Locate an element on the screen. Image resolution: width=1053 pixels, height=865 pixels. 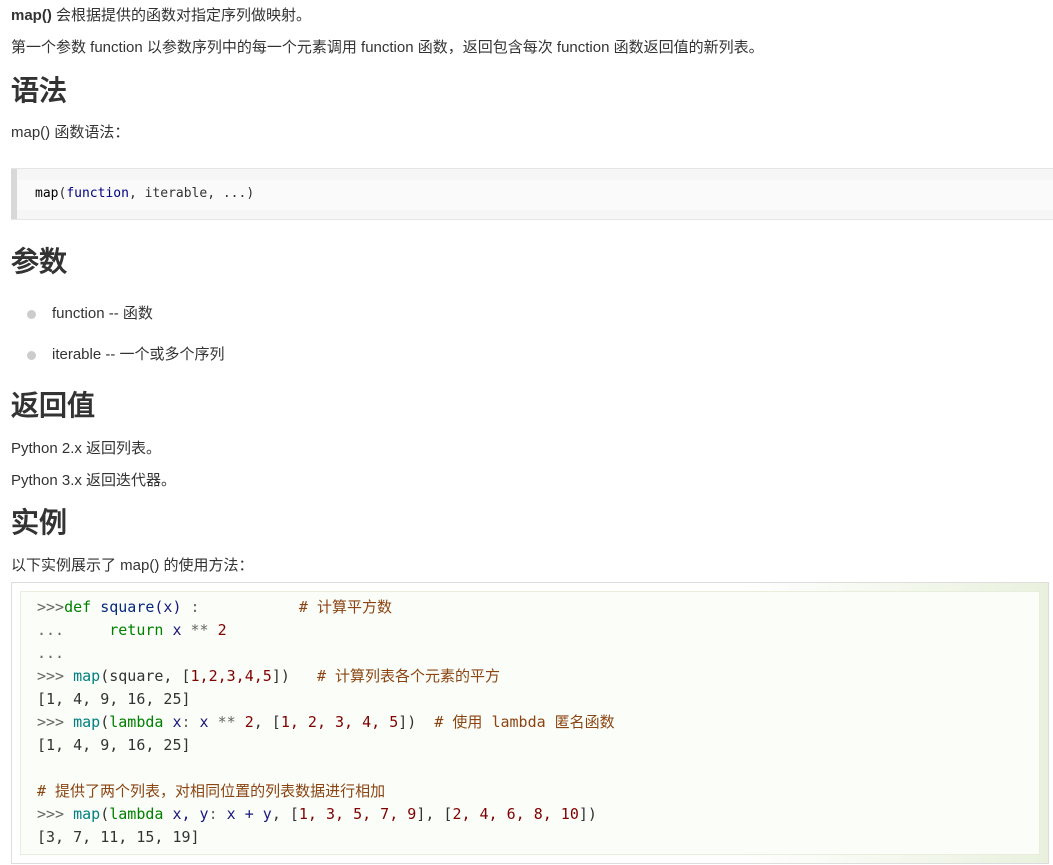
list-item: iterable -- 一个或多个序列 is located at coordinates (126, 355).